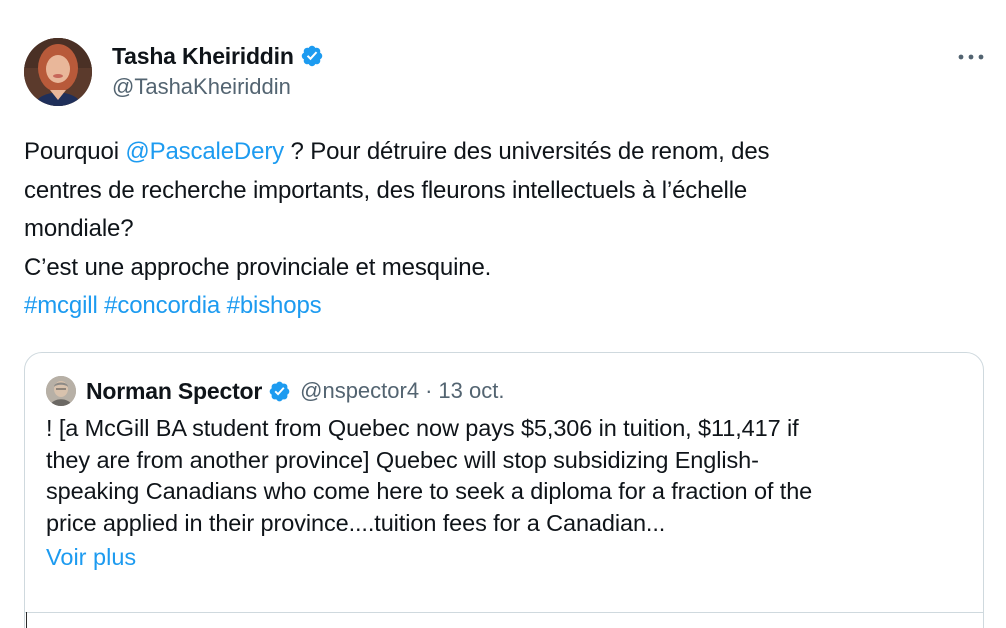 The image size is (1006, 628). I want to click on author-name: Tasha Kheiriddin, so click(203, 56).